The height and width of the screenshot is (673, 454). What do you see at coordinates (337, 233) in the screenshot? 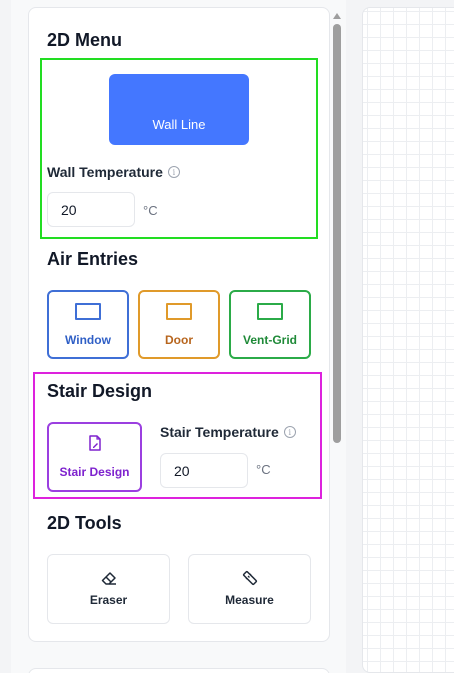
I see `sidebar-scrollbar` at bounding box center [337, 233].